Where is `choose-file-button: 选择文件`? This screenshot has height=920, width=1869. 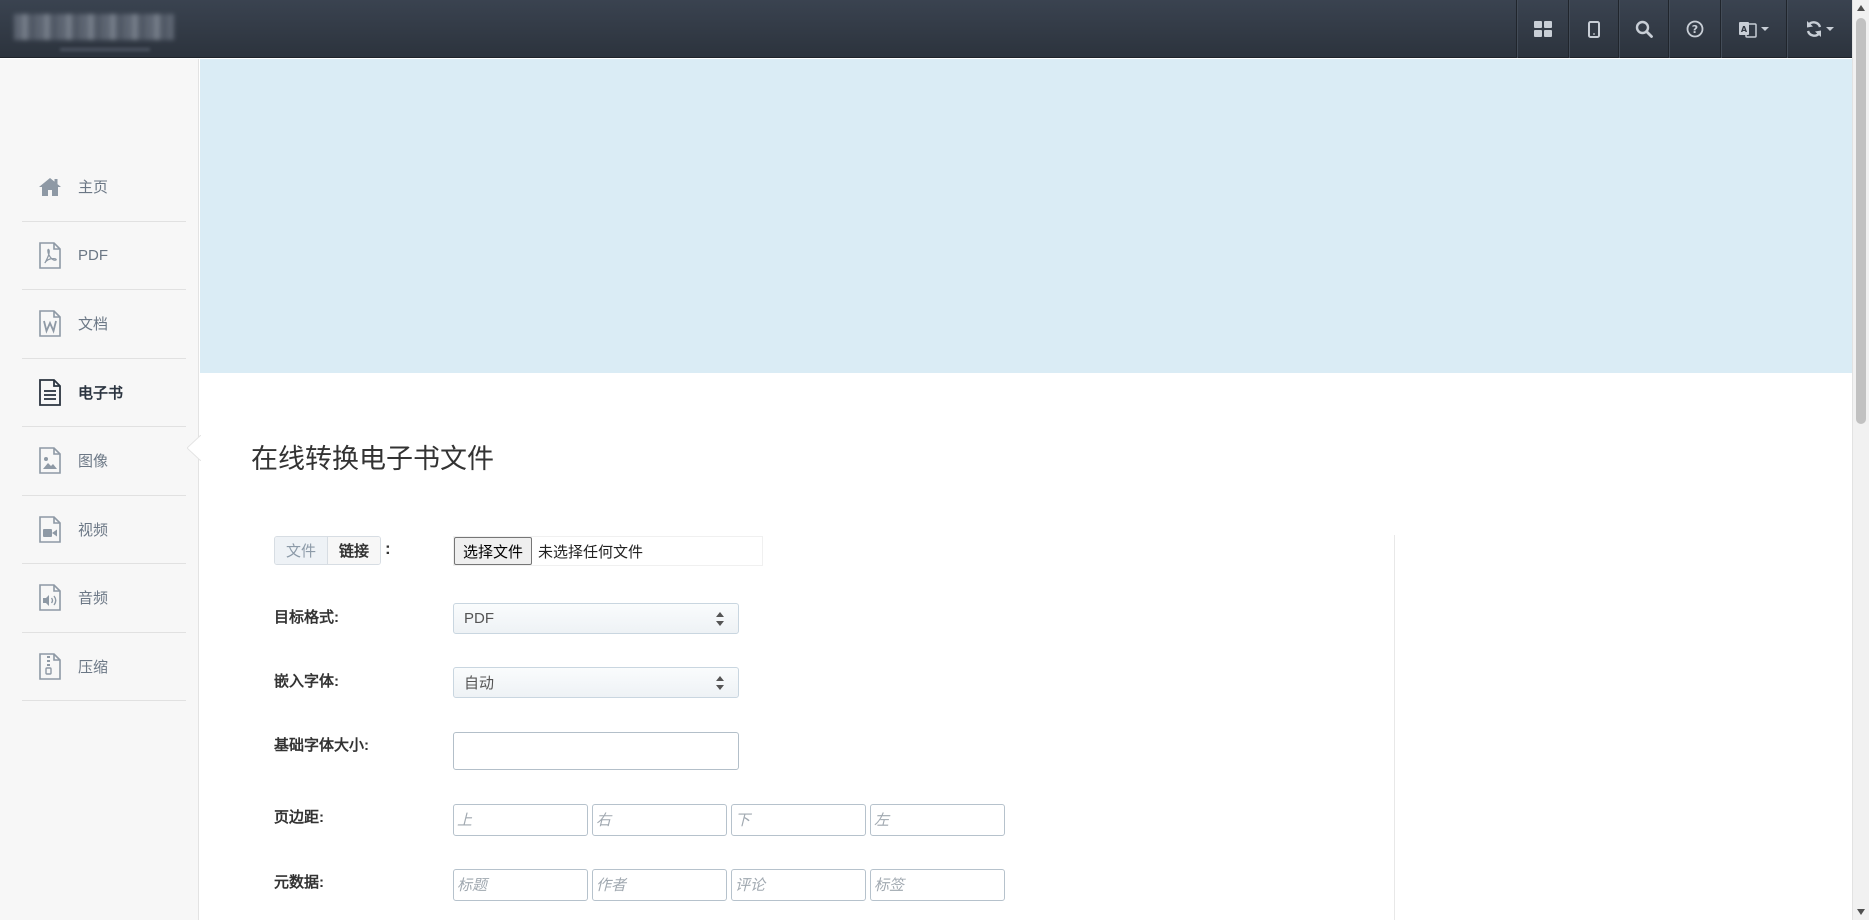 choose-file-button: 选择文件 is located at coordinates (493, 551).